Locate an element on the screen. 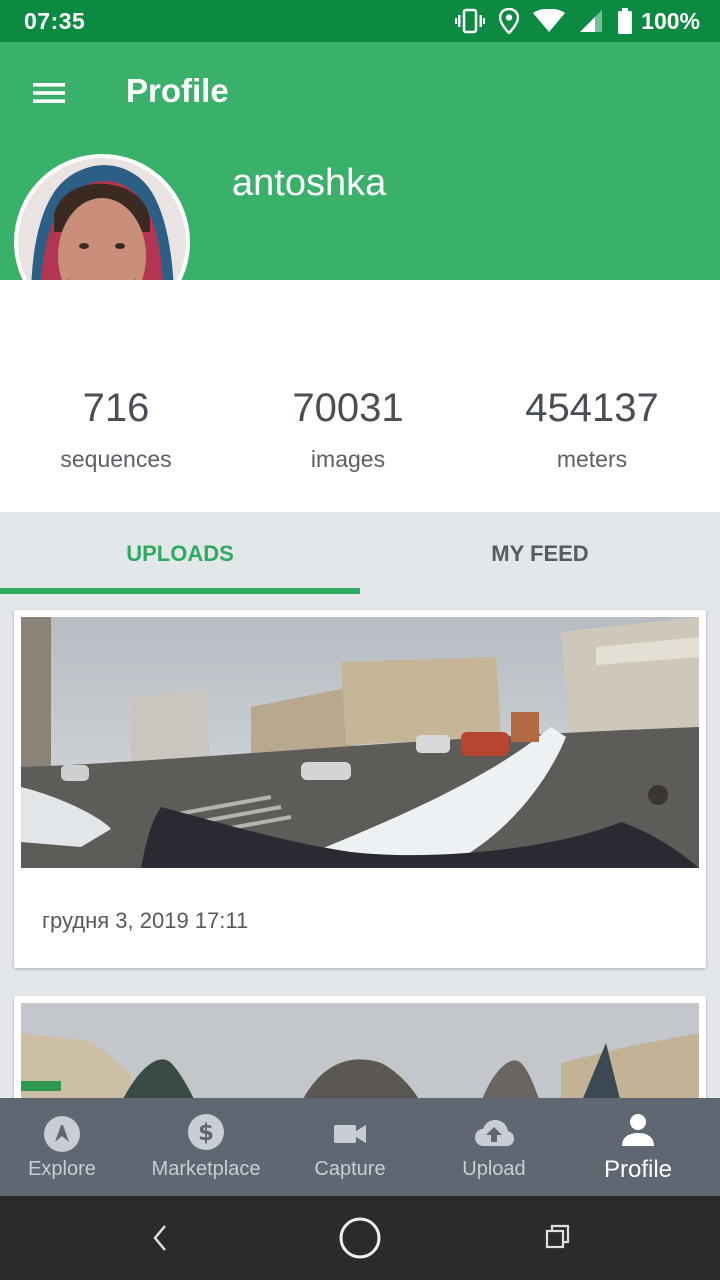 The image size is (720, 1280). recents-button is located at coordinates (558, 1238).